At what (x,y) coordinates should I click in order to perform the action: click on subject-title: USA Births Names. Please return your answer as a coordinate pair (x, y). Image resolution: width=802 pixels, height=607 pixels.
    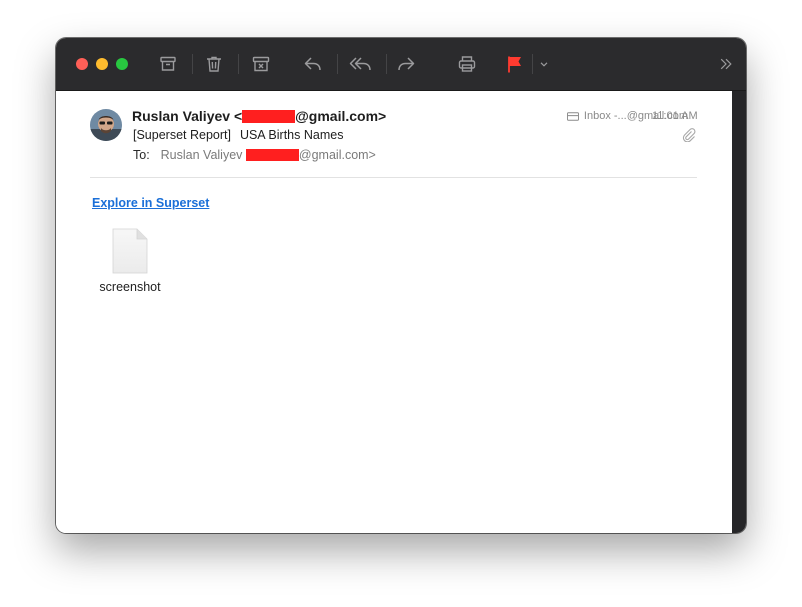
    Looking at the image, I should click on (291, 135).